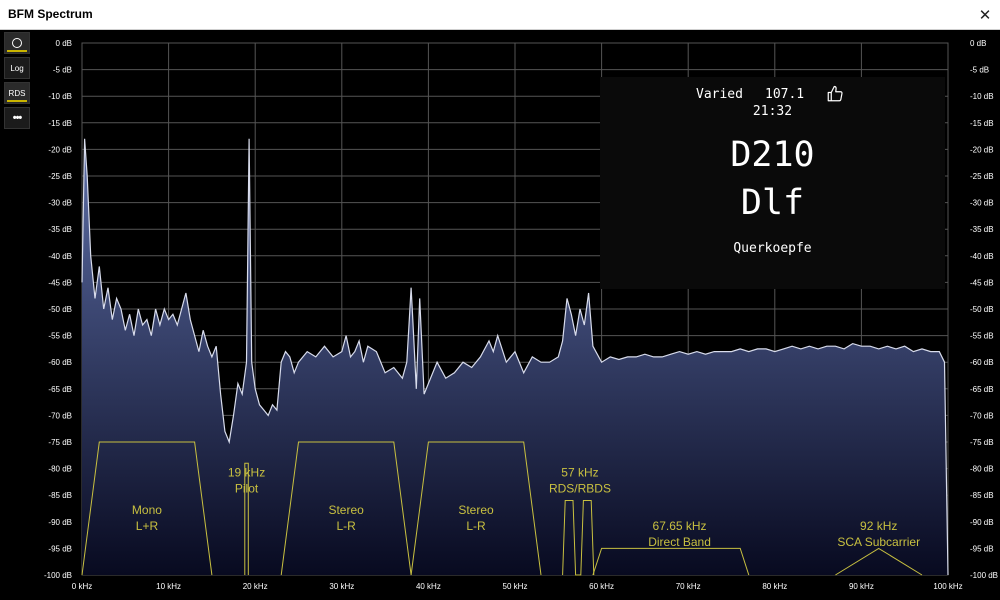 The width and height of the screenshot is (1000, 600). What do you see at coordinates (982, 442) in the screenshot?
I see `y-tick-label-right: -75 dB` at bounding box center [982, 442].